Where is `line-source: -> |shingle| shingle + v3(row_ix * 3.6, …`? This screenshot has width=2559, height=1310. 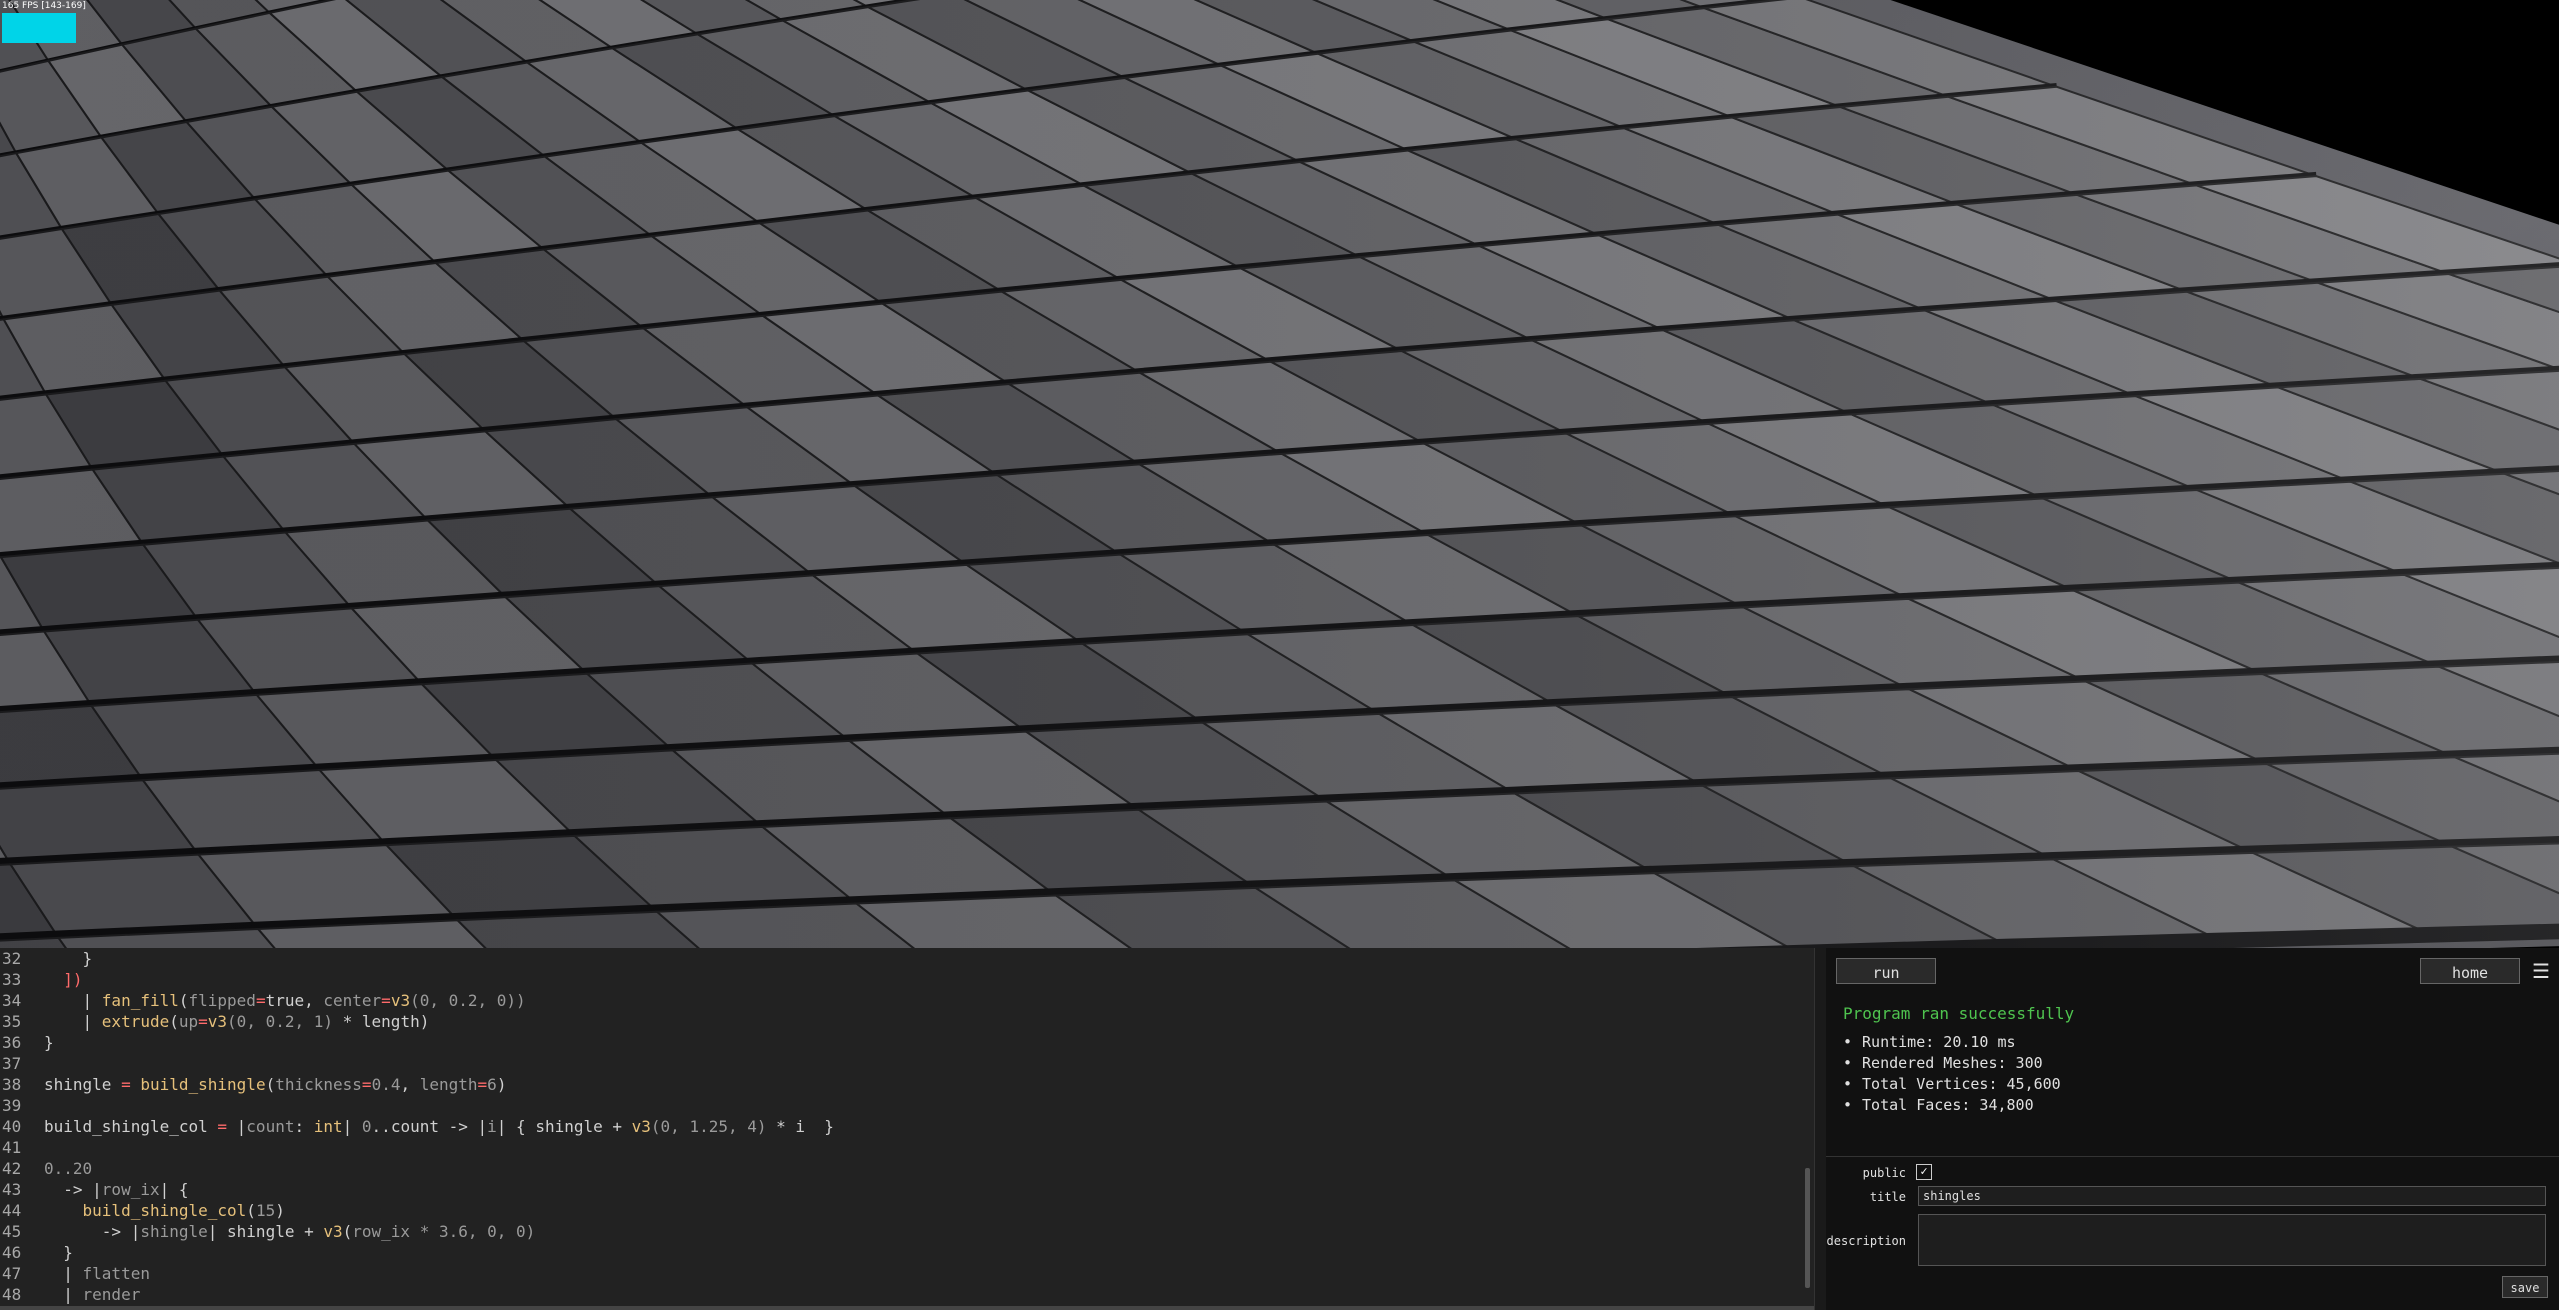 line-source: -> |shingle| shingle + v3(row_ix * 3.6, … is located at coordinates (290, 1231).